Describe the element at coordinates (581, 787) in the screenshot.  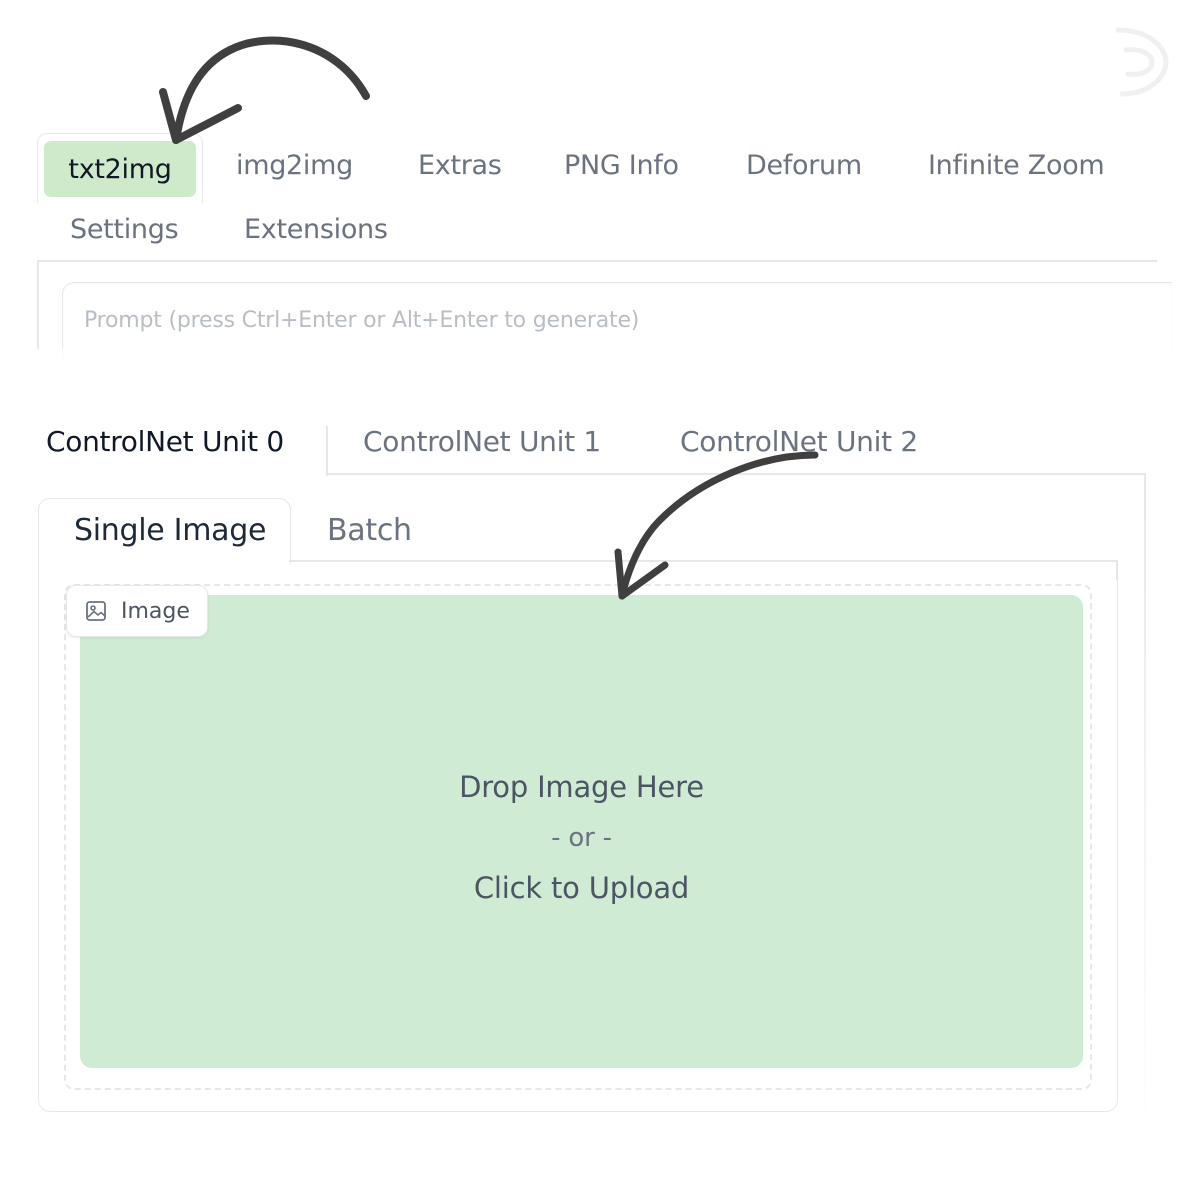
I see `drop-image-text: Drop Image Here` at that location.